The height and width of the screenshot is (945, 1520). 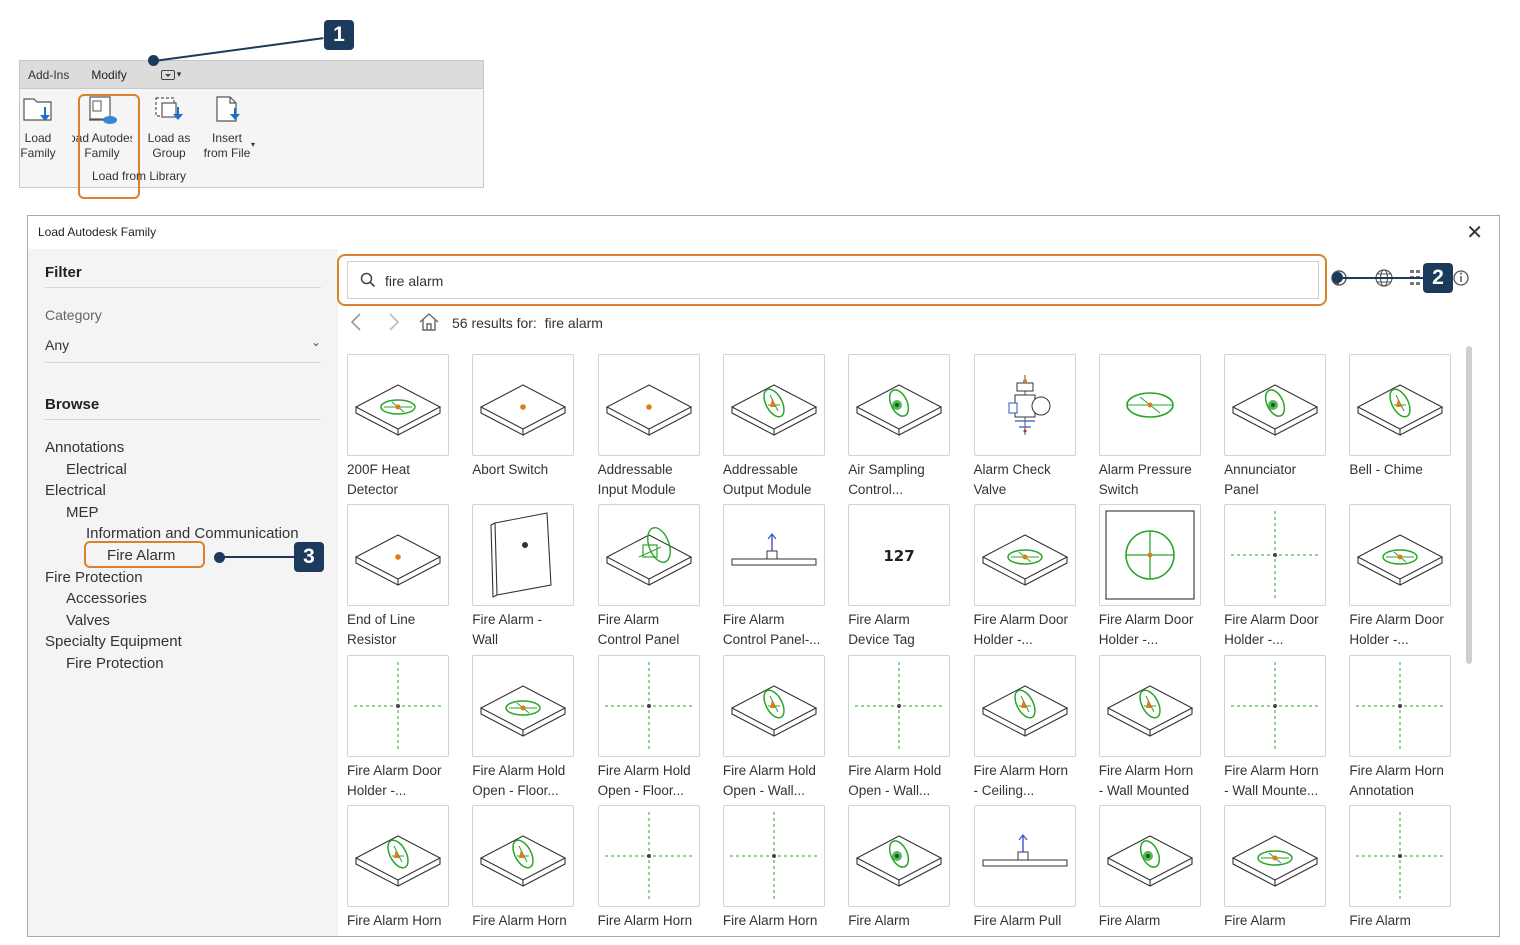 What do you see at coordinates (38, 127) in the screenshot?
I see `load-family-button: Load Family` at bounding box center [38, 127].